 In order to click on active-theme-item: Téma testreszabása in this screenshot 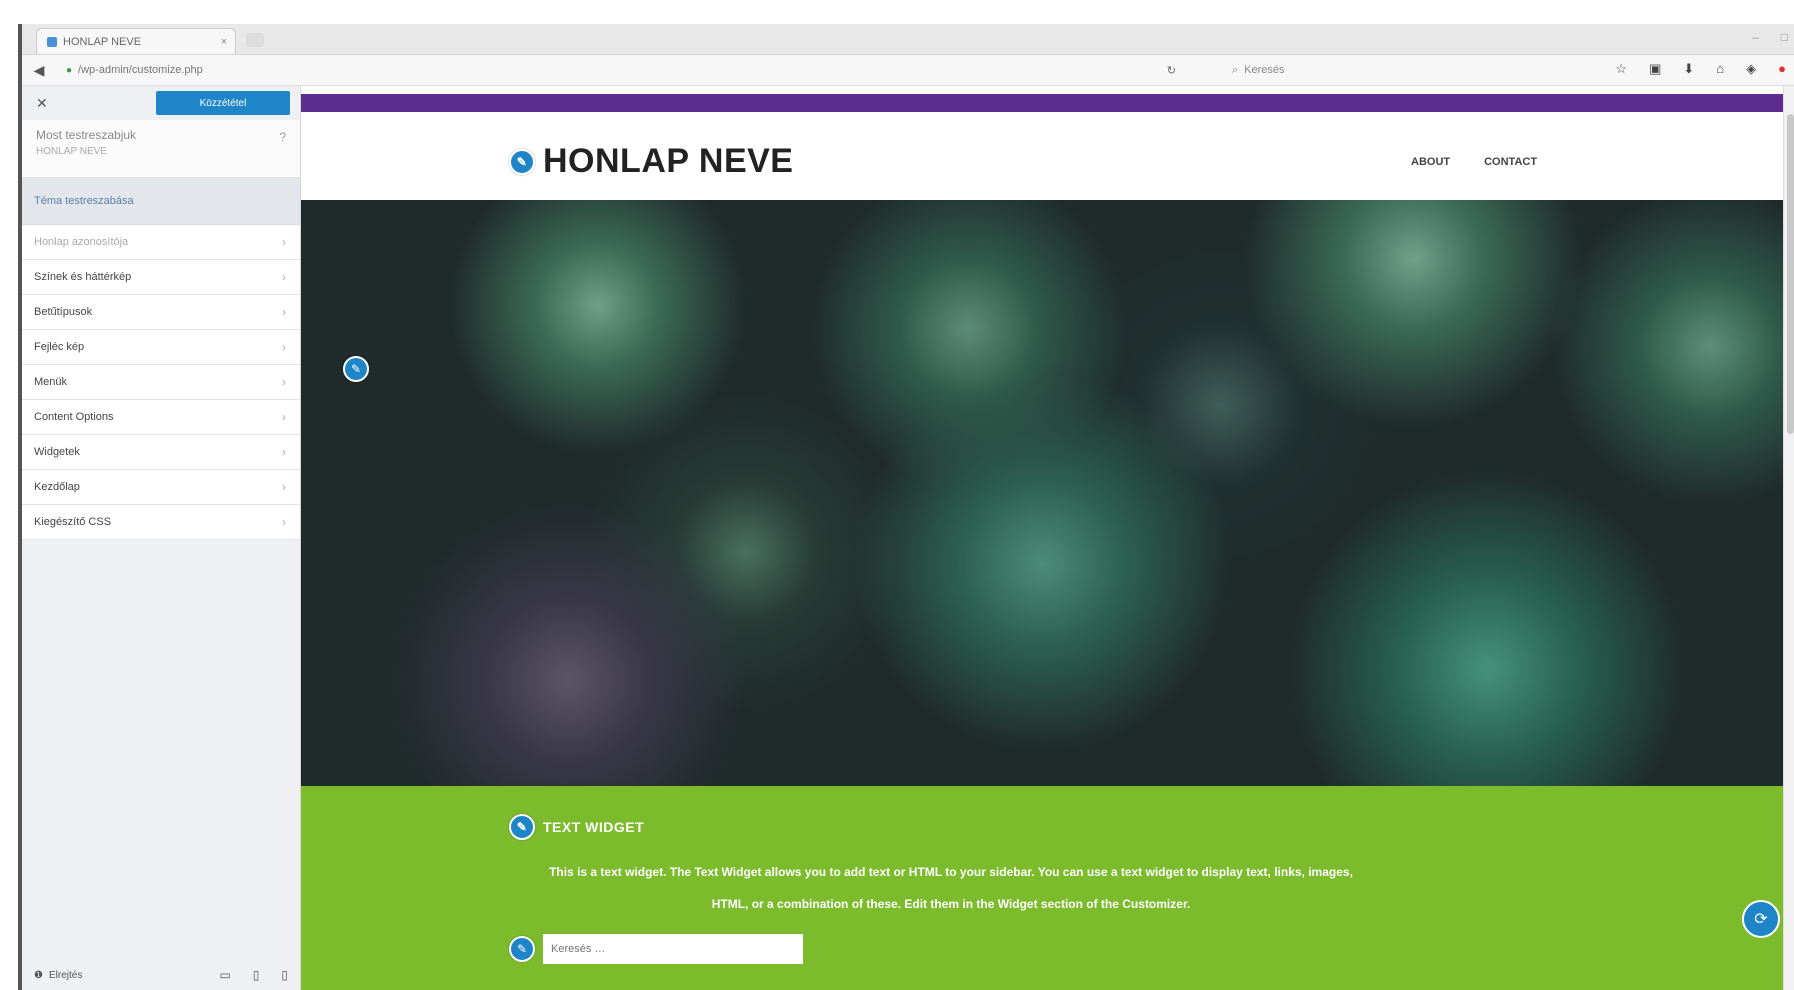, I will do `click(161, 201)`.